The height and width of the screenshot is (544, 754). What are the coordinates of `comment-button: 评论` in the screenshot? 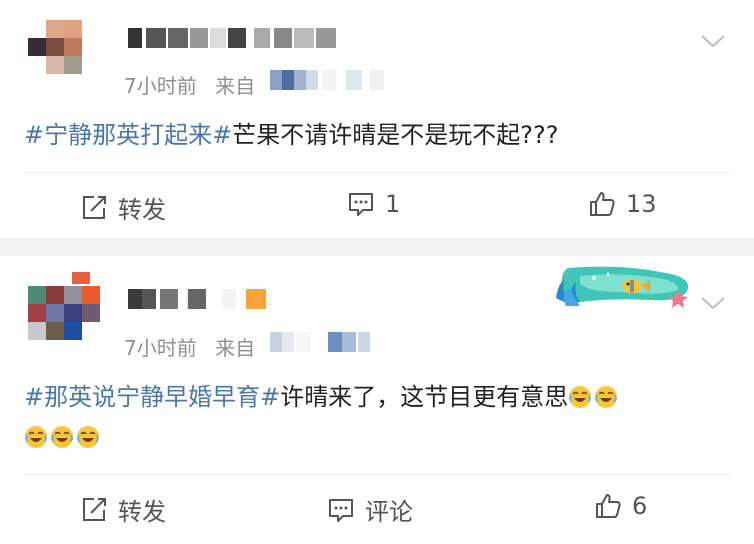 It's located at (370, 509).